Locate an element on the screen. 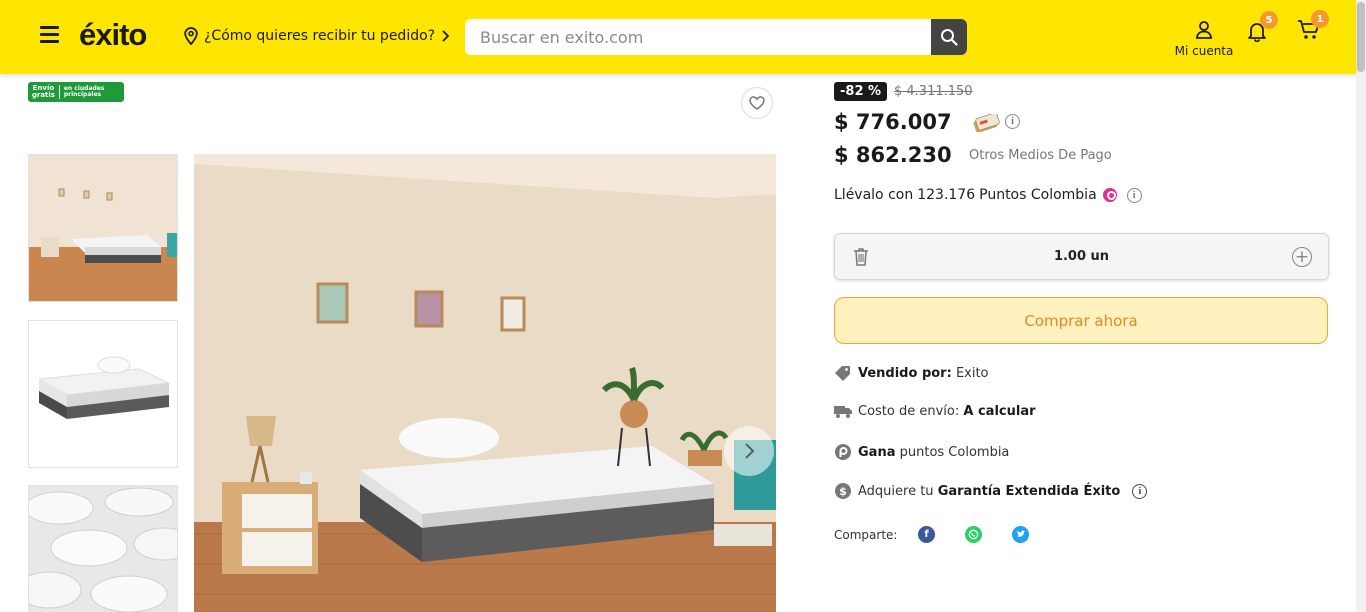 Image resolution: width=1366 pixels, height=612 pixels. delivery-location-selector: ¿Cómo quieres recibir tu pedido? is located at coordinates (316, 36).